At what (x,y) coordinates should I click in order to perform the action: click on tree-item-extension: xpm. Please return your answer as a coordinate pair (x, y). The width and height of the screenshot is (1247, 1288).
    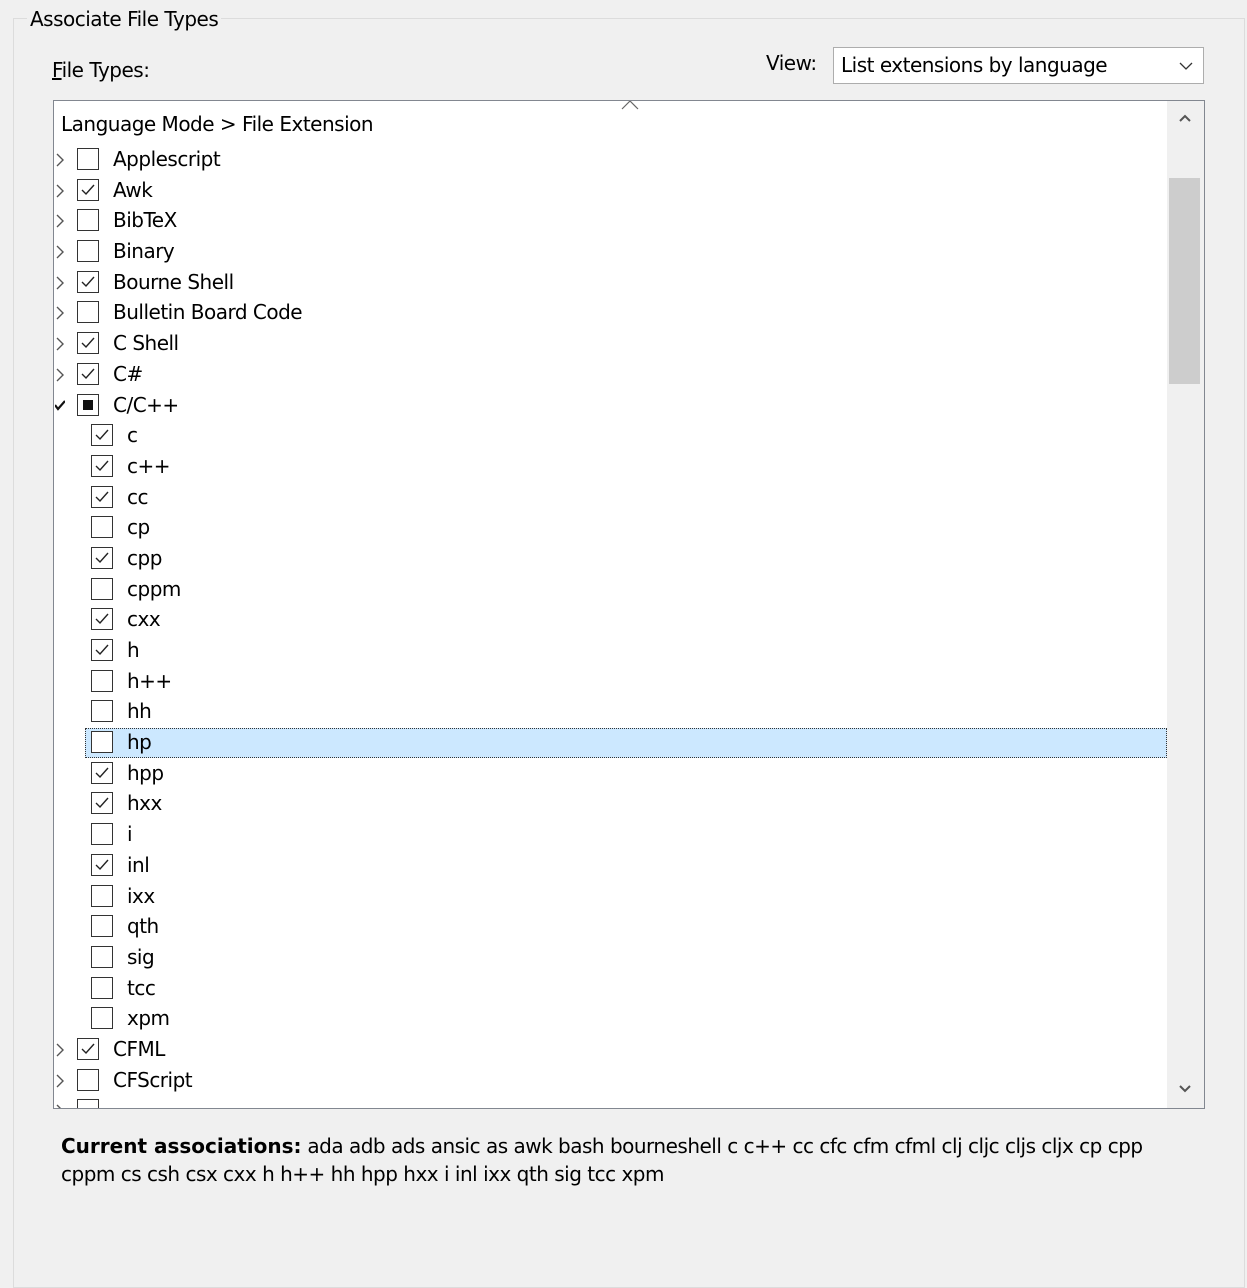
    Looking at the image, I should click on (610, 1019).